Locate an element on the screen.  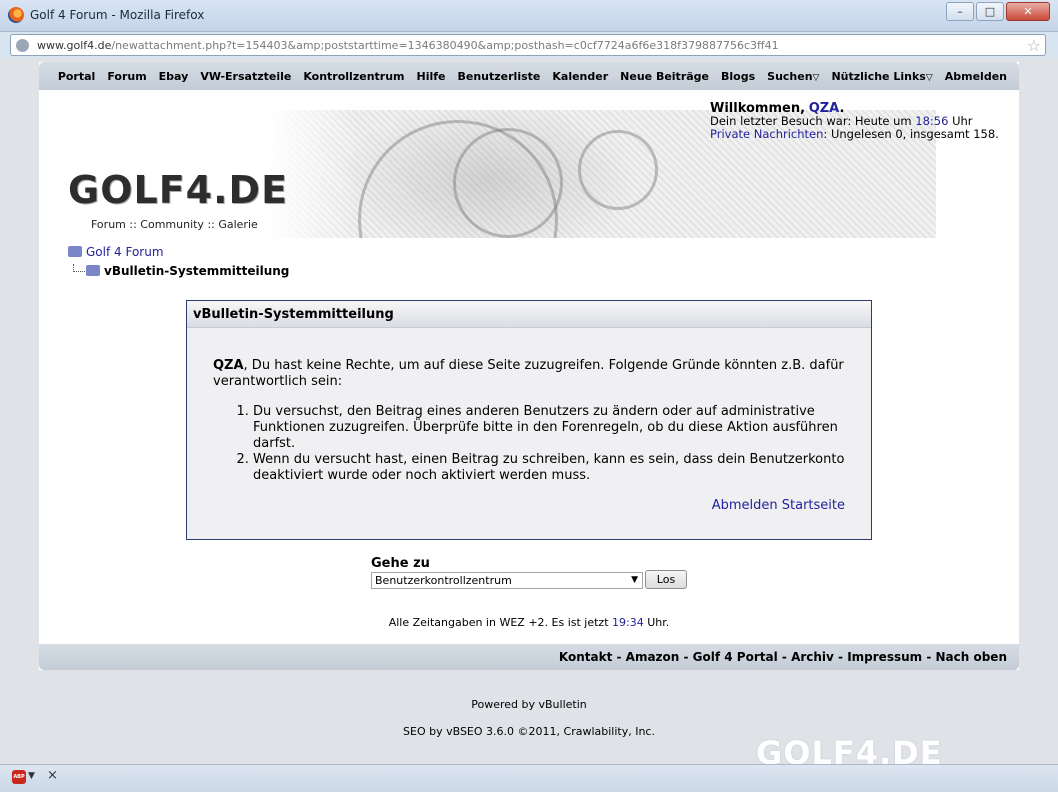
nav-blogs: Blogs is located at coordinates (738, 76).